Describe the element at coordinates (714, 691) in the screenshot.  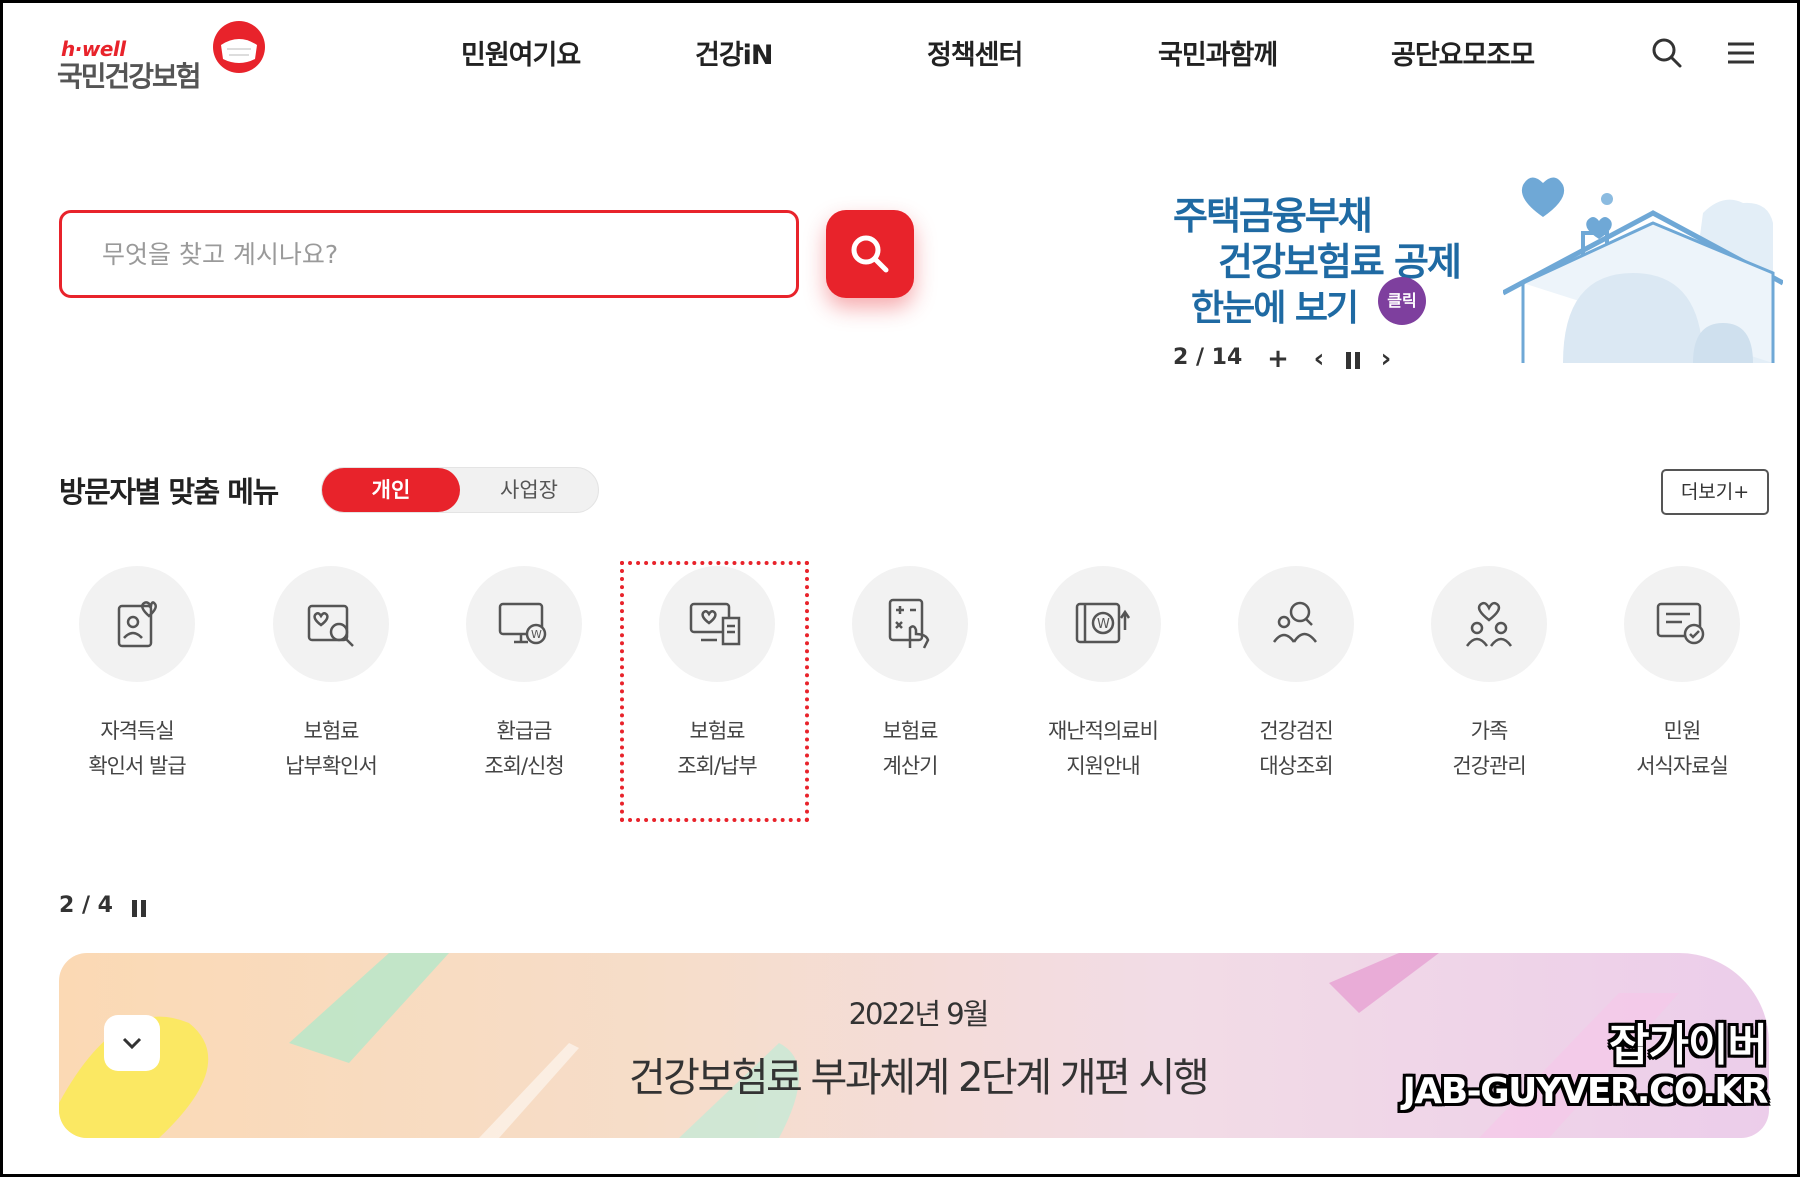
I see `highlight-box` at that location.